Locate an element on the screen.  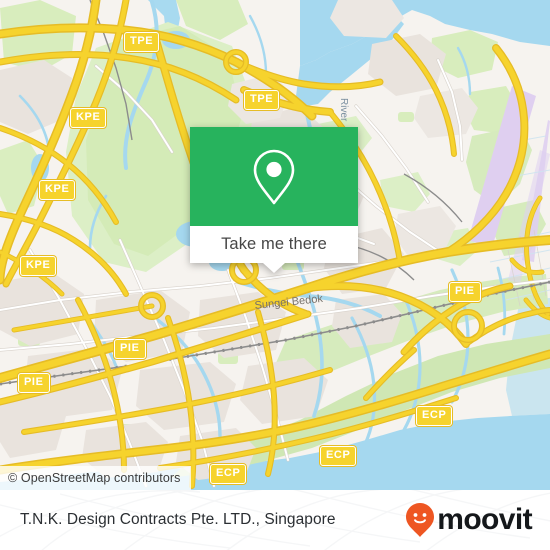
map-attribution: © OpenStreetMap contributors is located at coordinates (95, 478).